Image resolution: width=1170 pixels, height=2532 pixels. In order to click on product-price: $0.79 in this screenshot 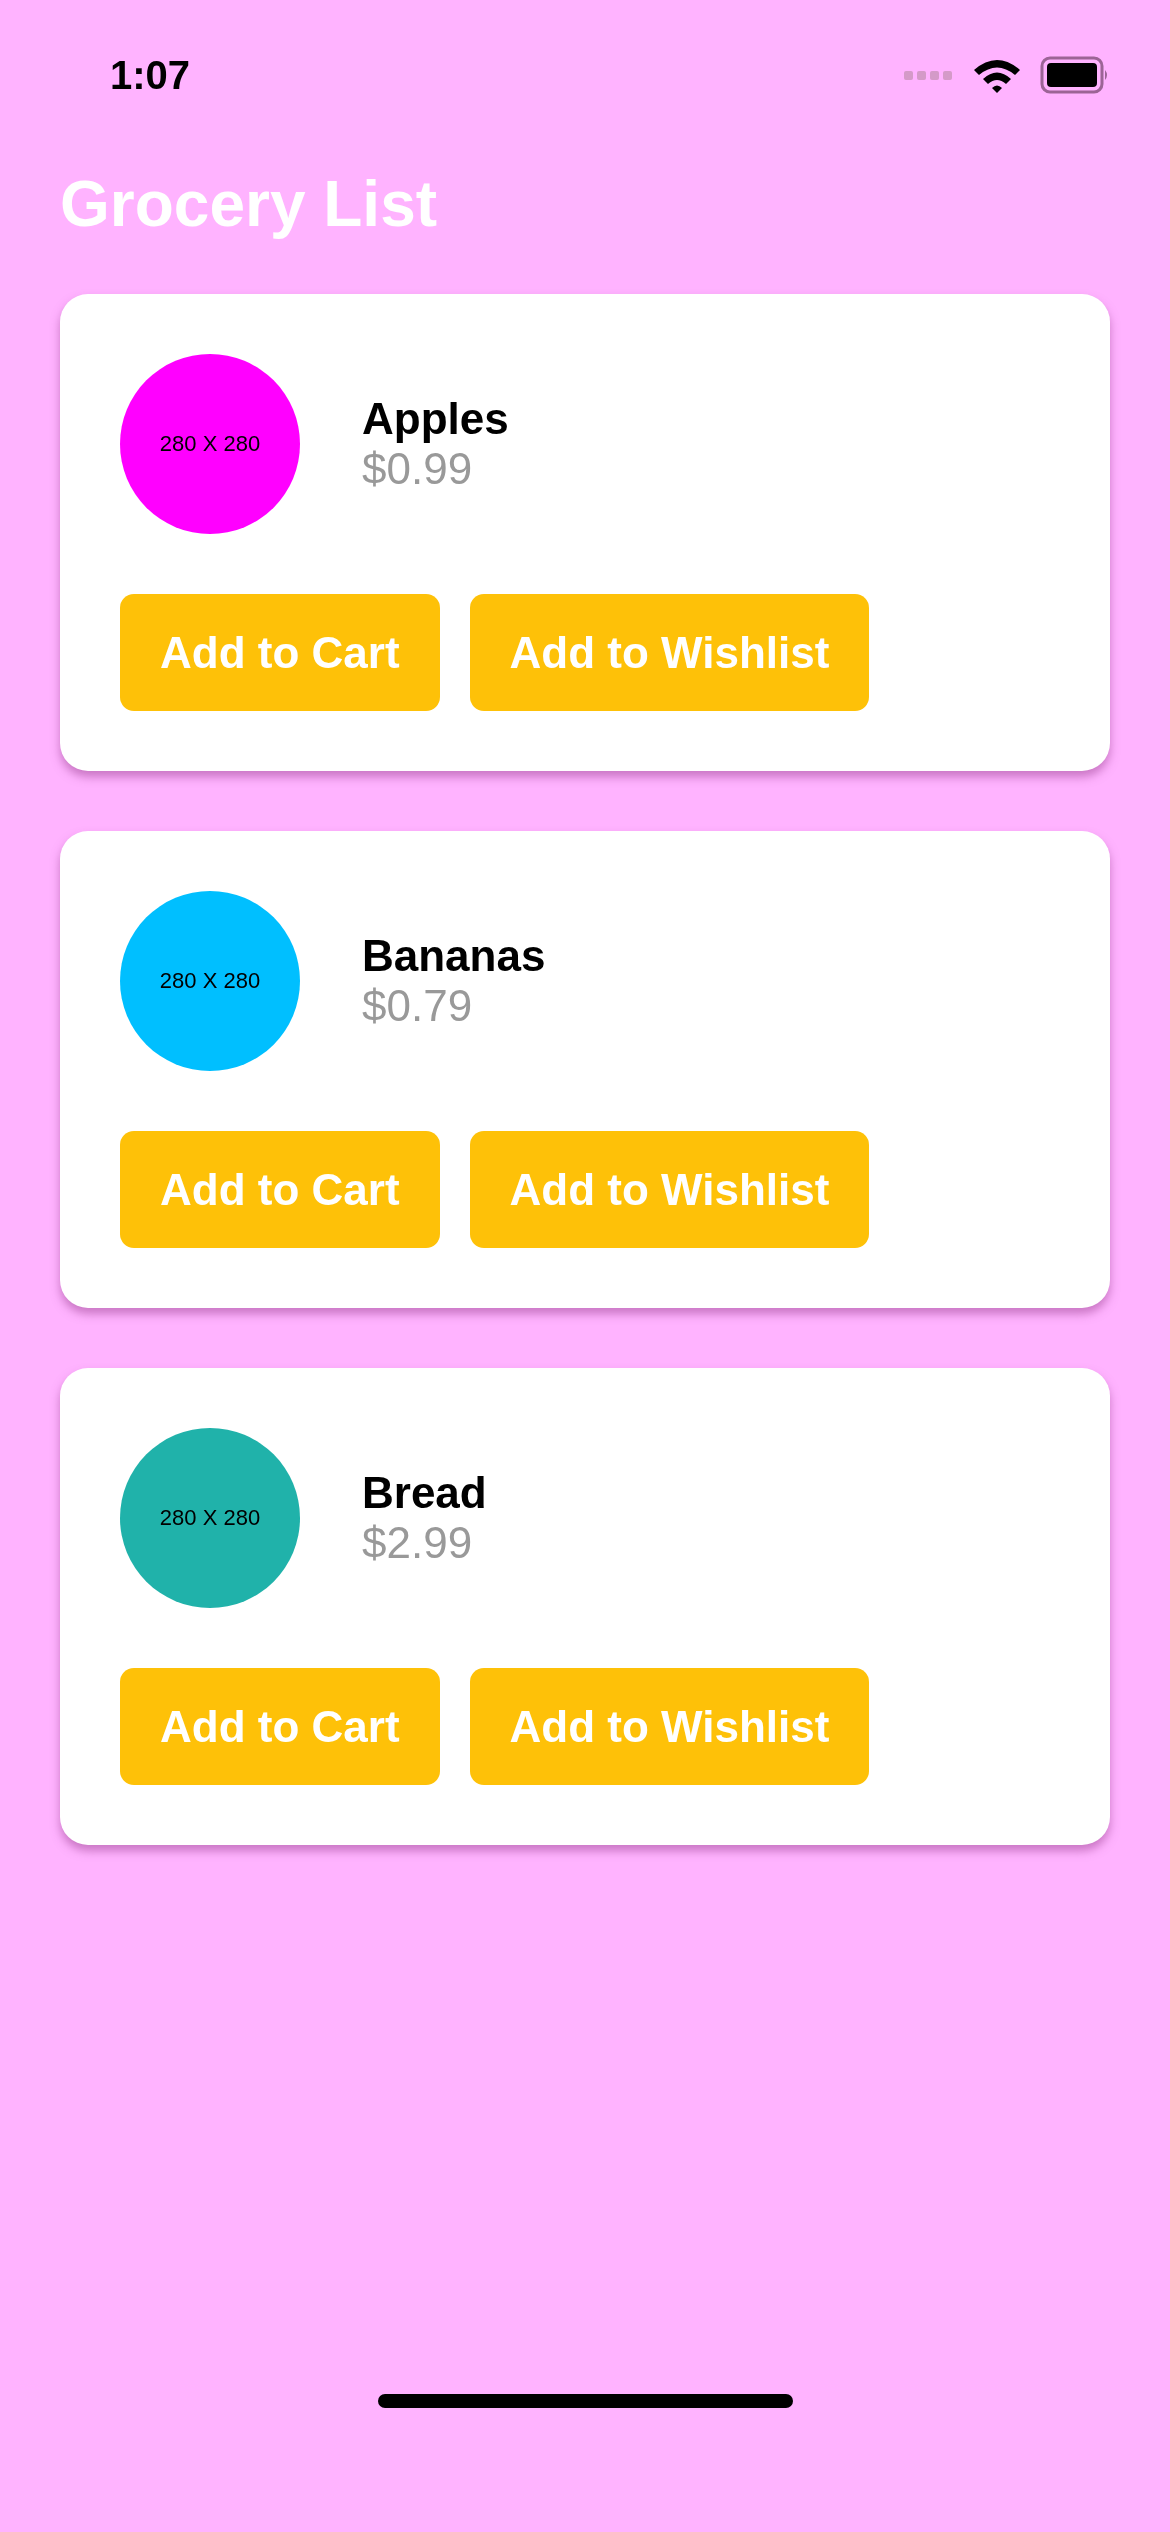, I will do `click(418, 1006)`.